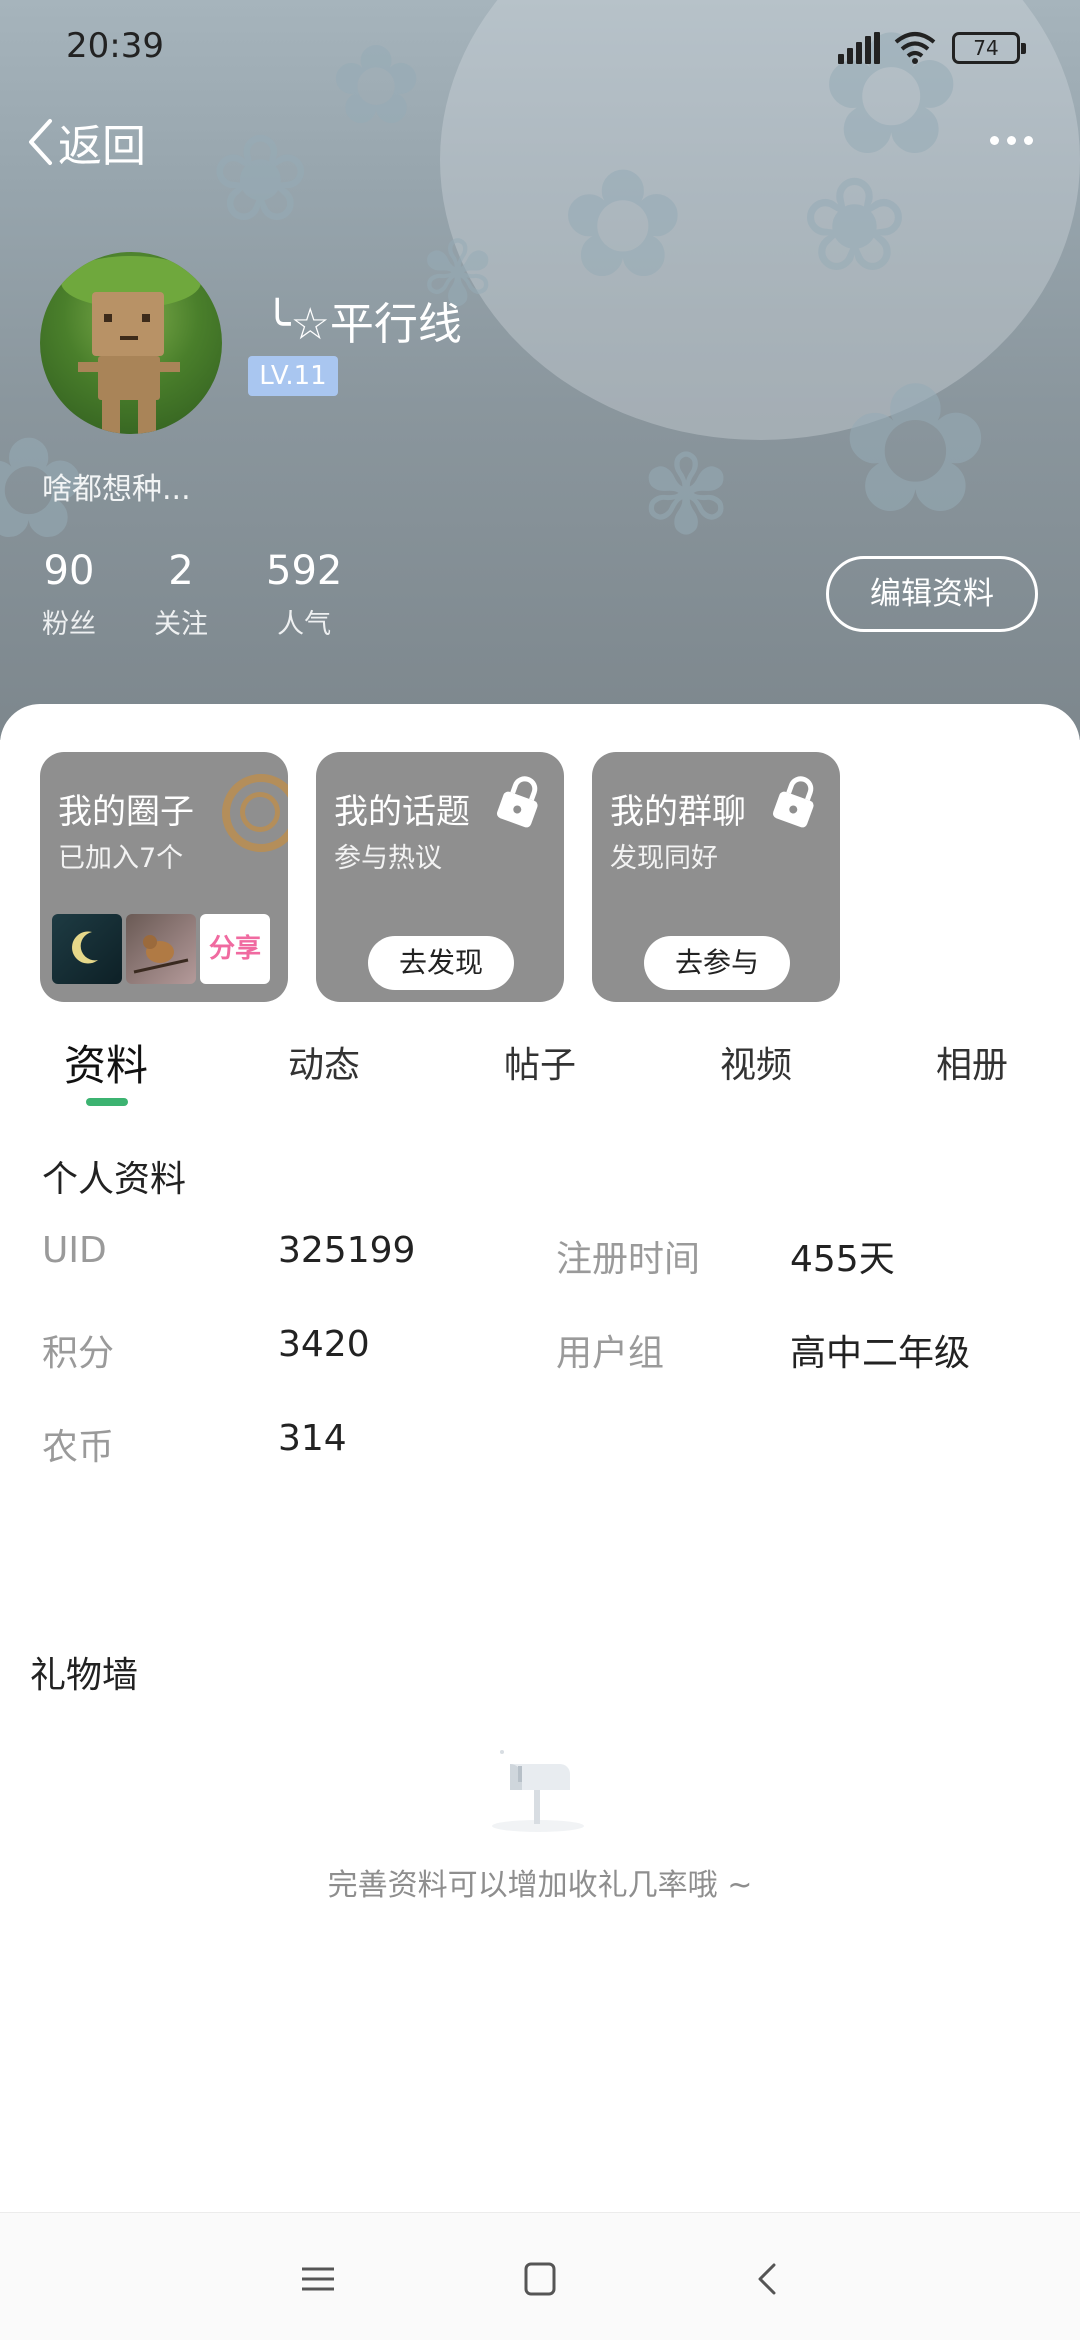 Image resolution: width=1080 pixels, height=2340 pixels. What do you see at coordinates (989, 48) in the screenshot?
I see `battery-icon: 74` at bounding box center [989, 48].